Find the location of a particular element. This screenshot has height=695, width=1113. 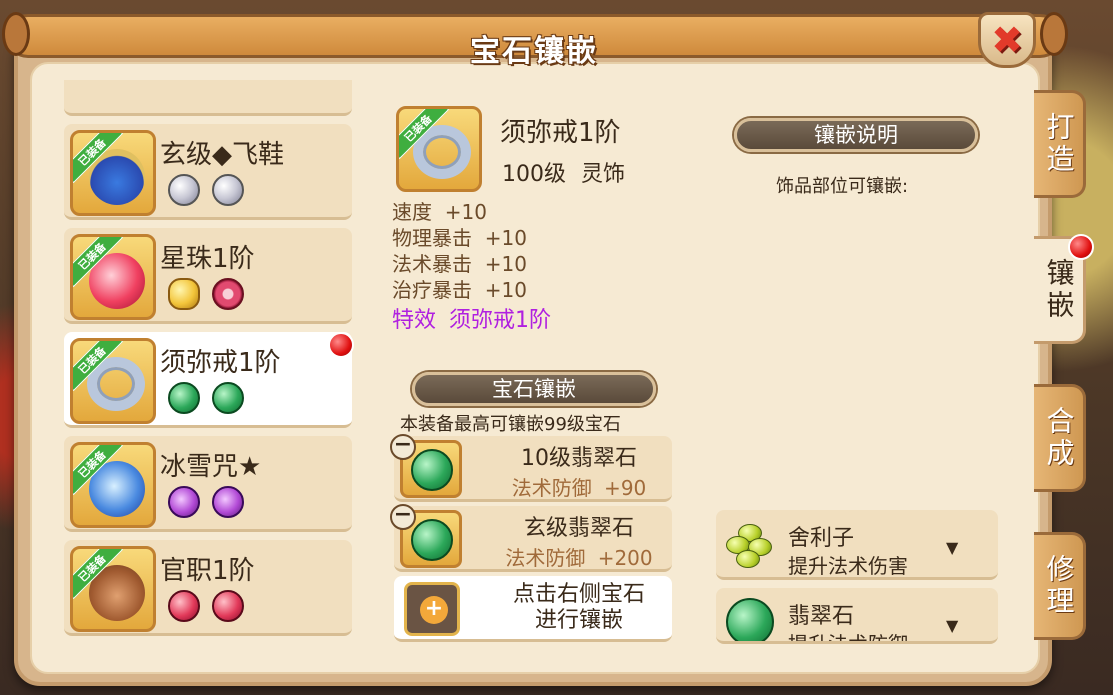

tab-forge: 打造 is located at coordinates (1060, 144).